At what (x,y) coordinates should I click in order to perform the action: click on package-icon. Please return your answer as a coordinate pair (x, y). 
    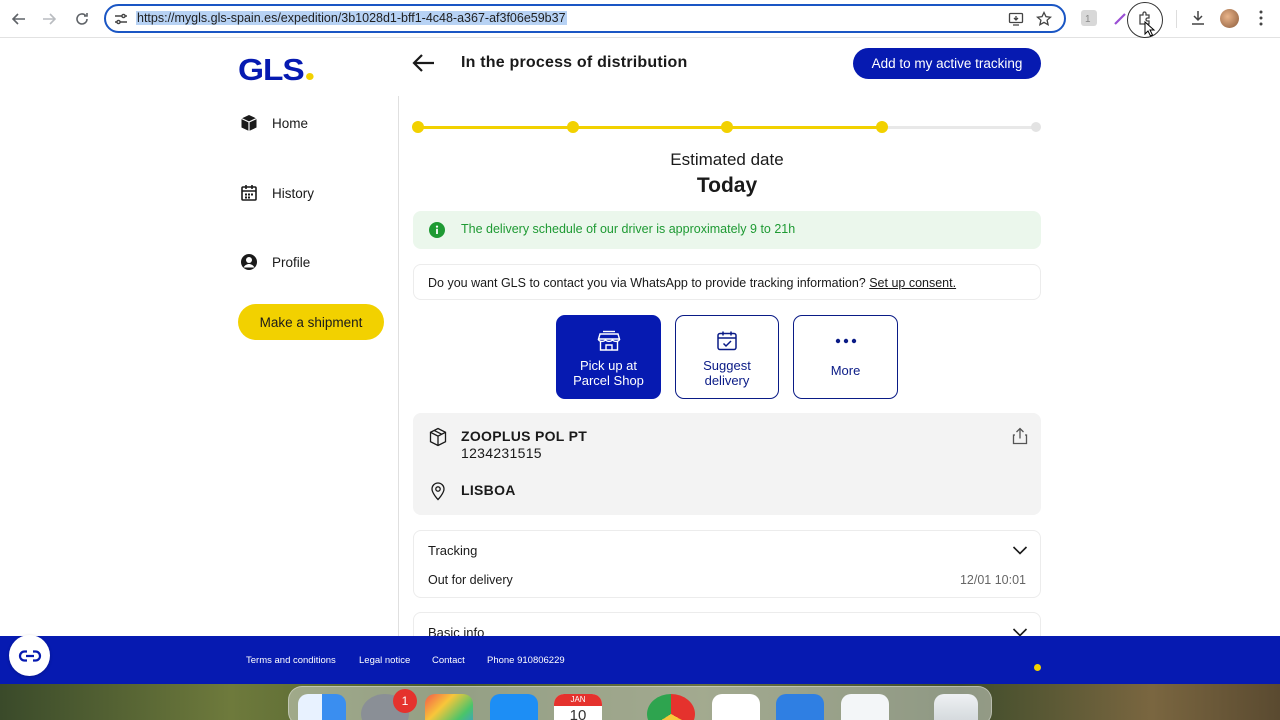
    Looking at the image, I should click on (438, 437).